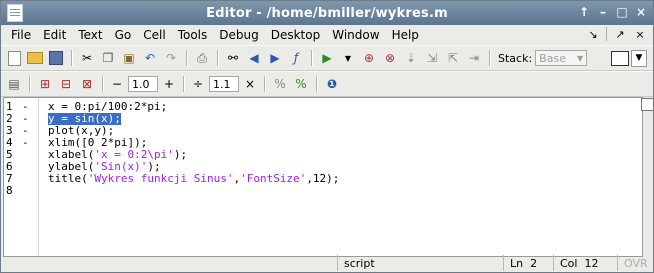  What do you see at coordinates (569, 263) in the screenshot?
I see `status-column-label: Col` at bounding box center [569, 263].